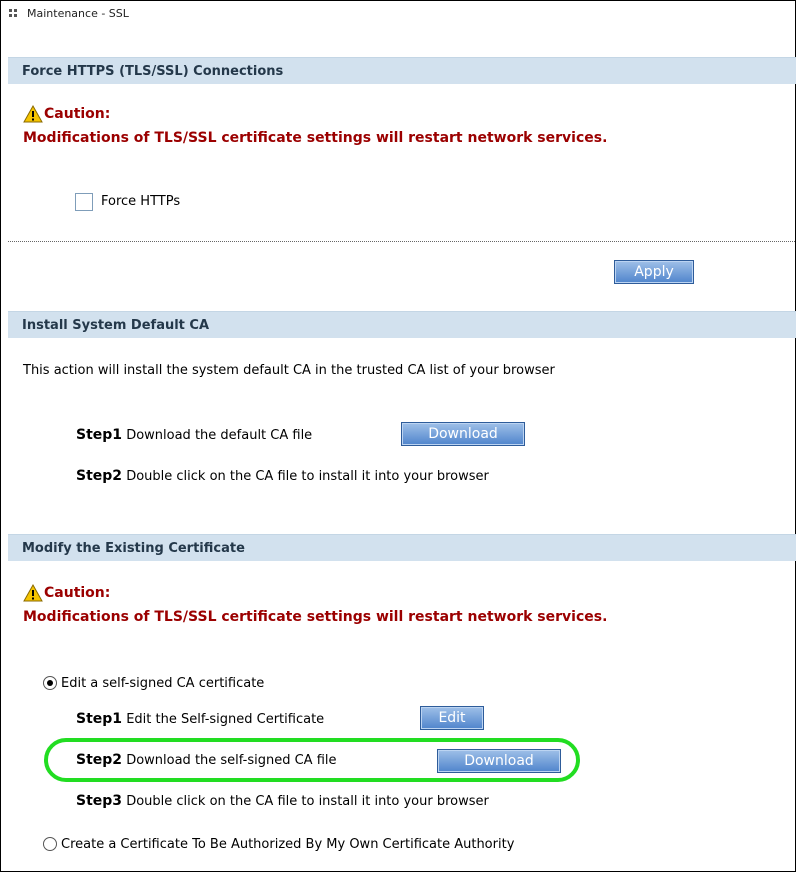  What do you see at coordinates (50, 844) in the screenshot?
I see `create-certificate-radio` at bounding box center [50, 844].